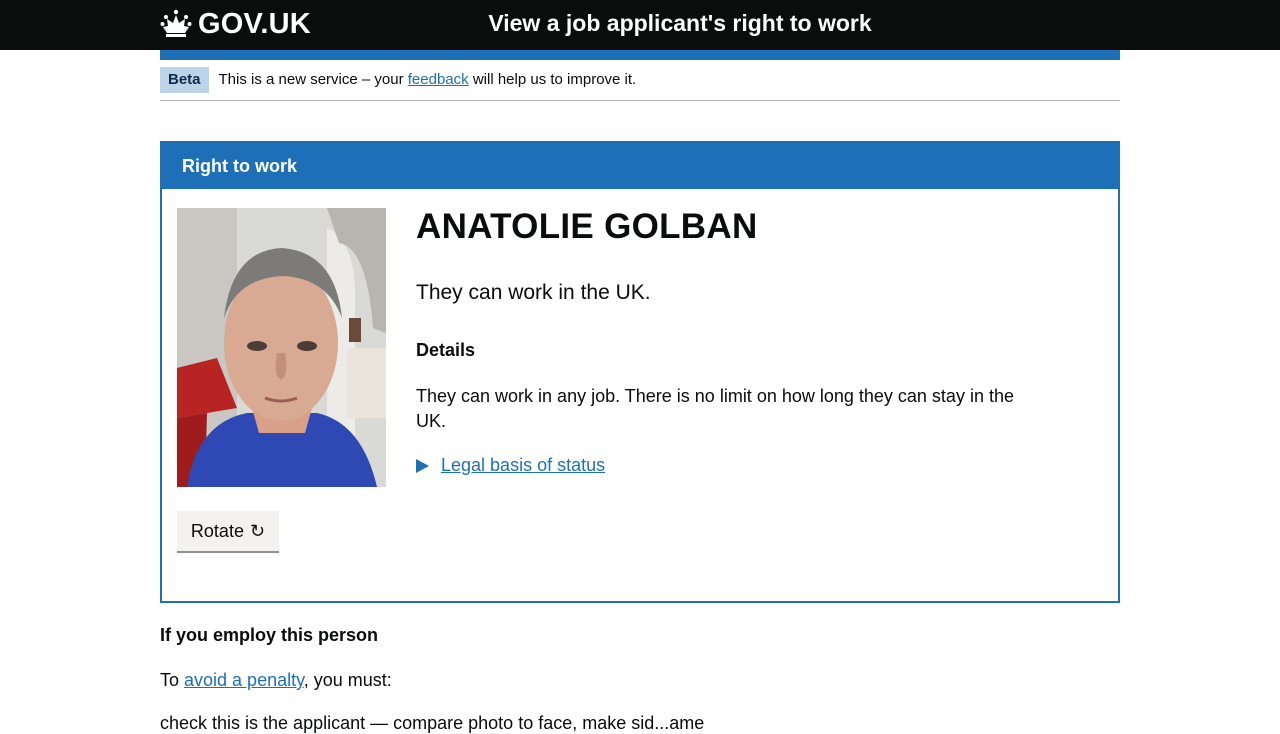  Describe the element at coordinates (640, 166) in the screenshot. I see `panel-title: Right to work` at that location.